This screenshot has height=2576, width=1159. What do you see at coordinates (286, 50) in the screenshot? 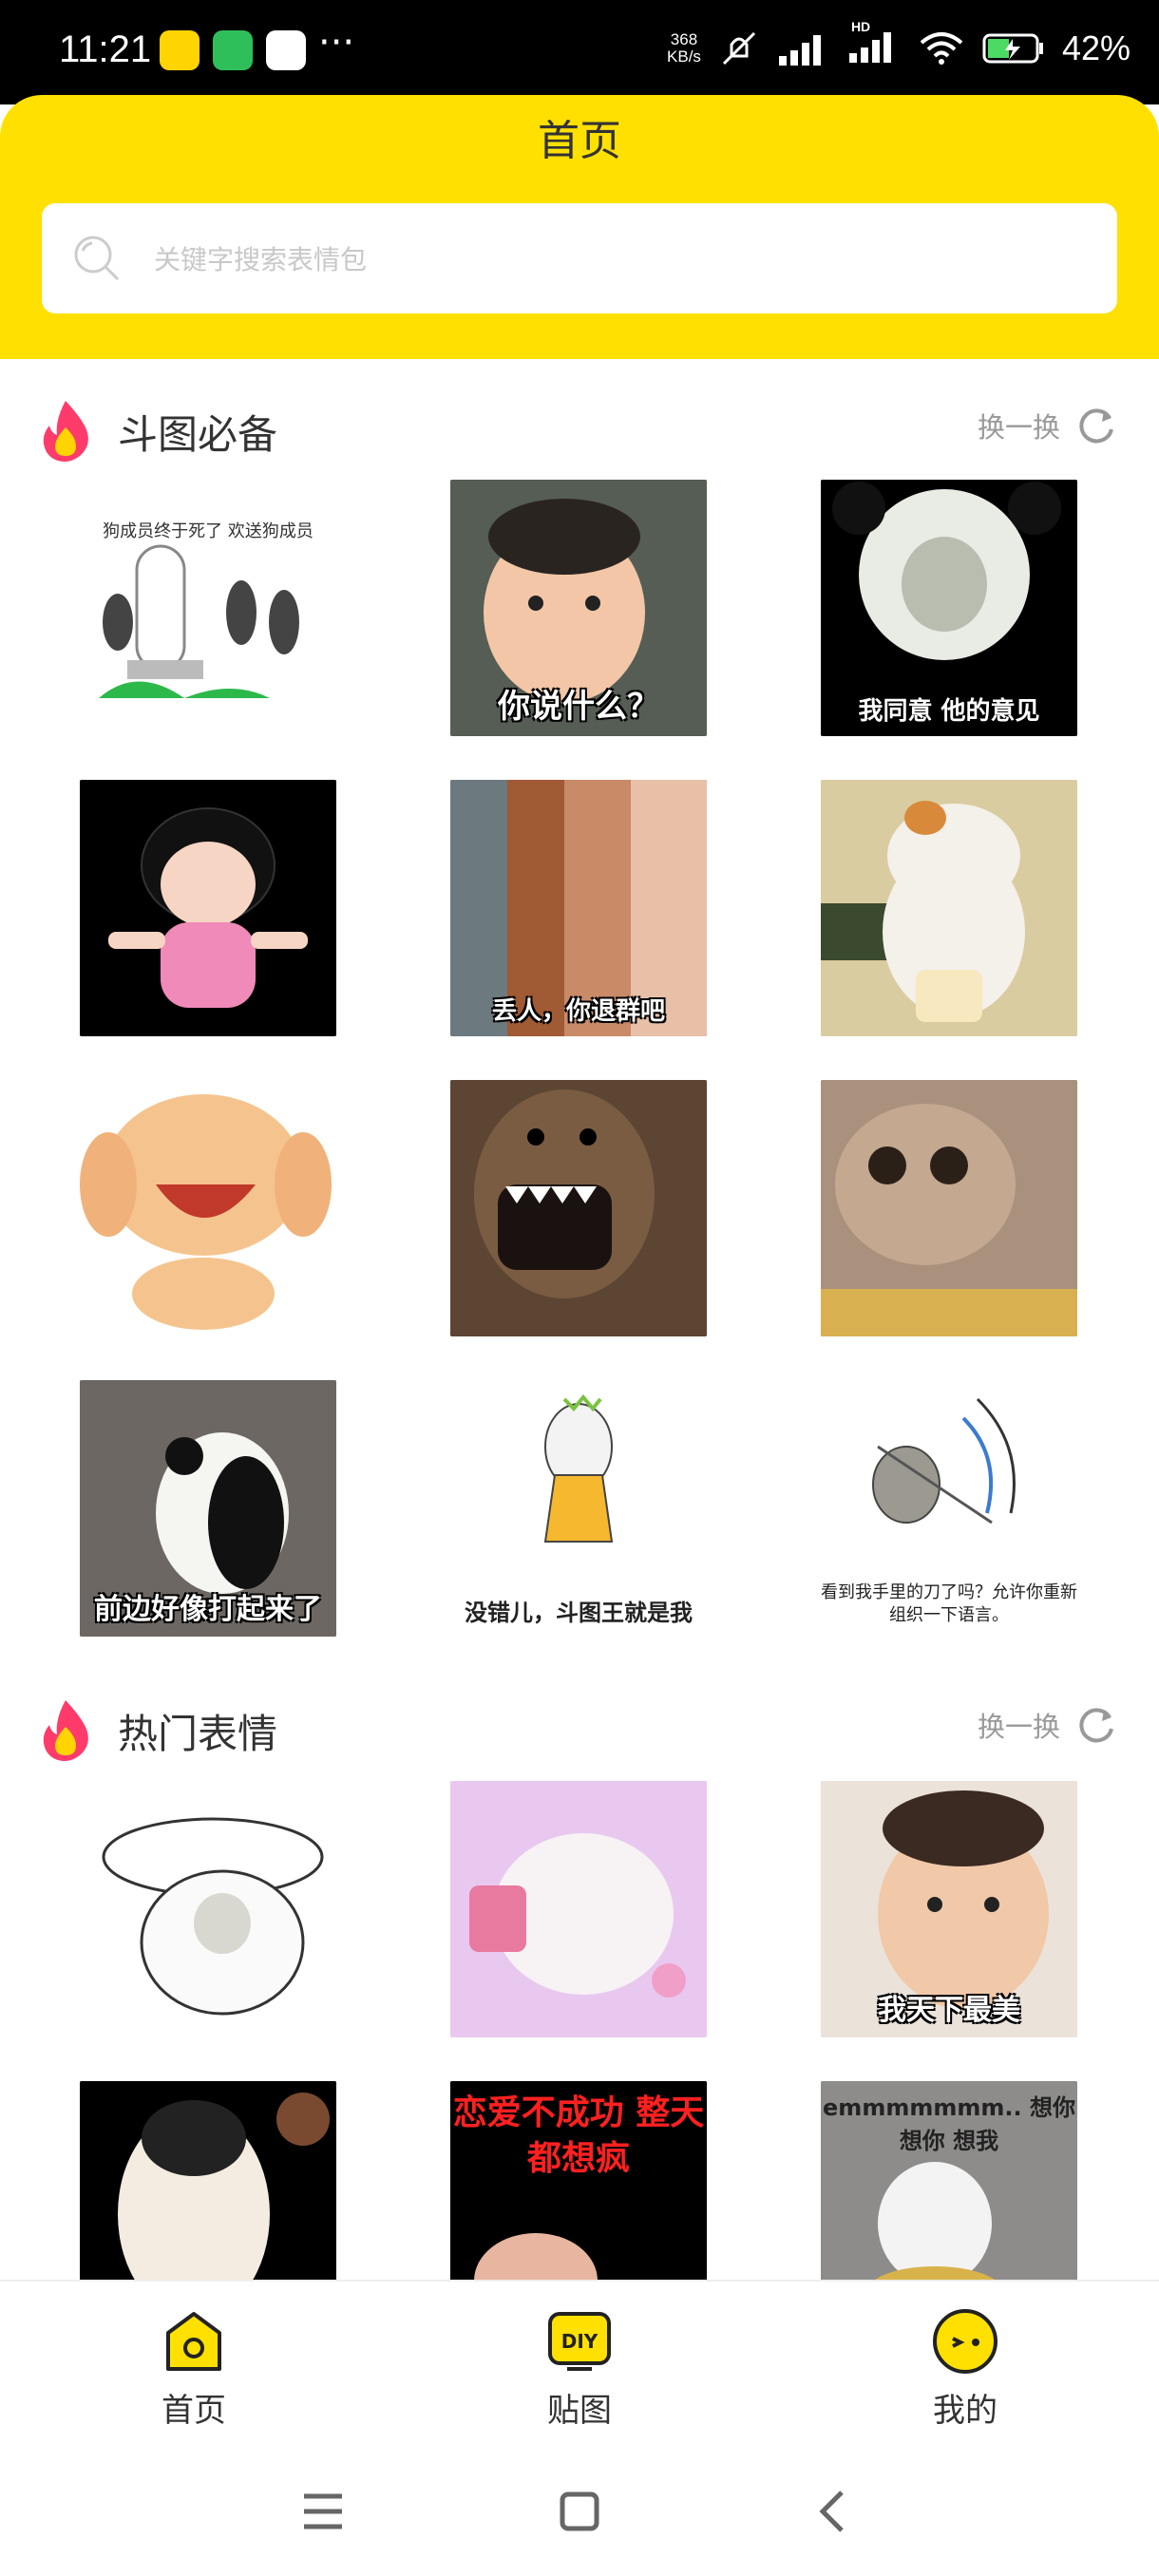
I see `qq-notification-icon` at bounding box center [286, 50].